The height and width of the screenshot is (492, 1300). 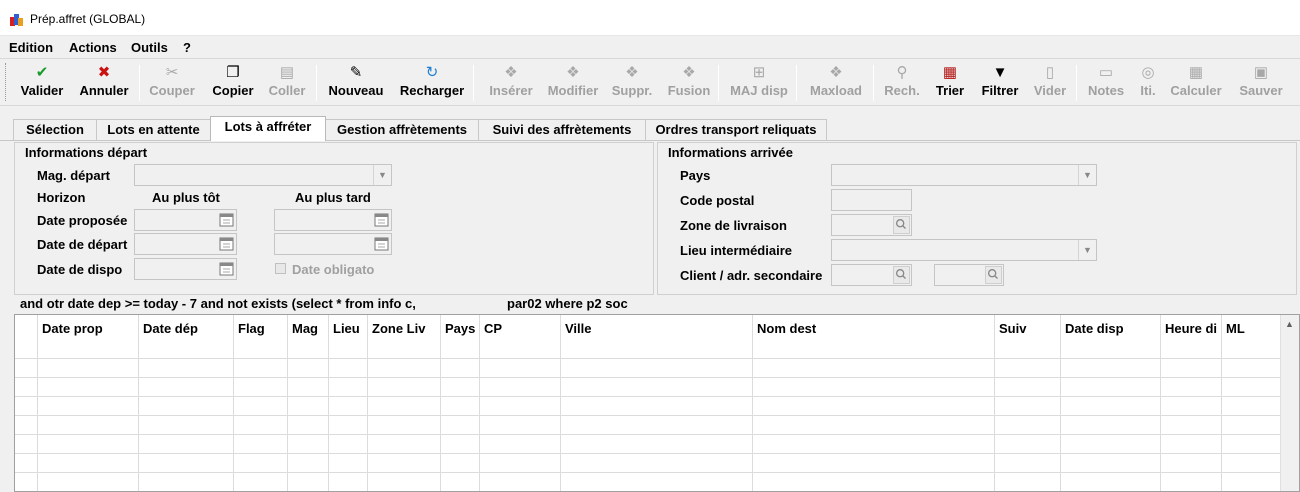 I want to click on code-postal-field, so click(x=871, y=200).